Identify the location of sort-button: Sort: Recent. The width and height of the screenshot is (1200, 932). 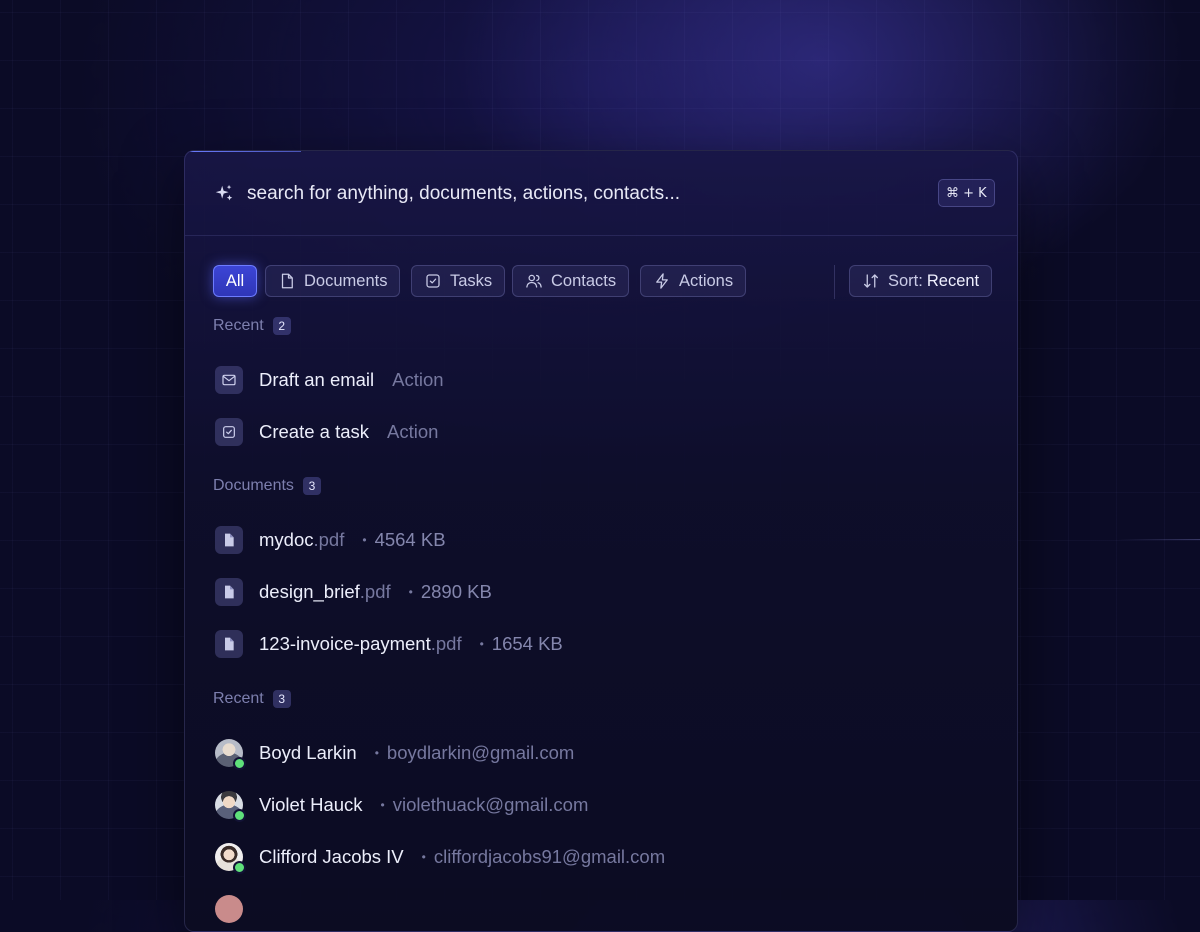
(921, 281).